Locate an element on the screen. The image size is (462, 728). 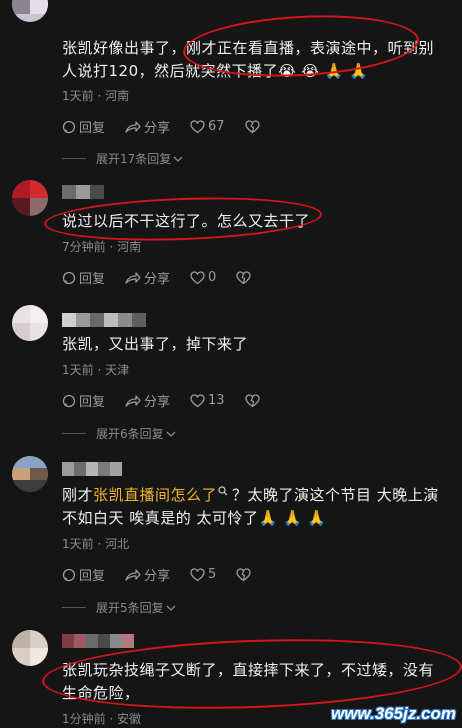
expand-replies: 展开6条回复 is located at coordinates (119, 433).